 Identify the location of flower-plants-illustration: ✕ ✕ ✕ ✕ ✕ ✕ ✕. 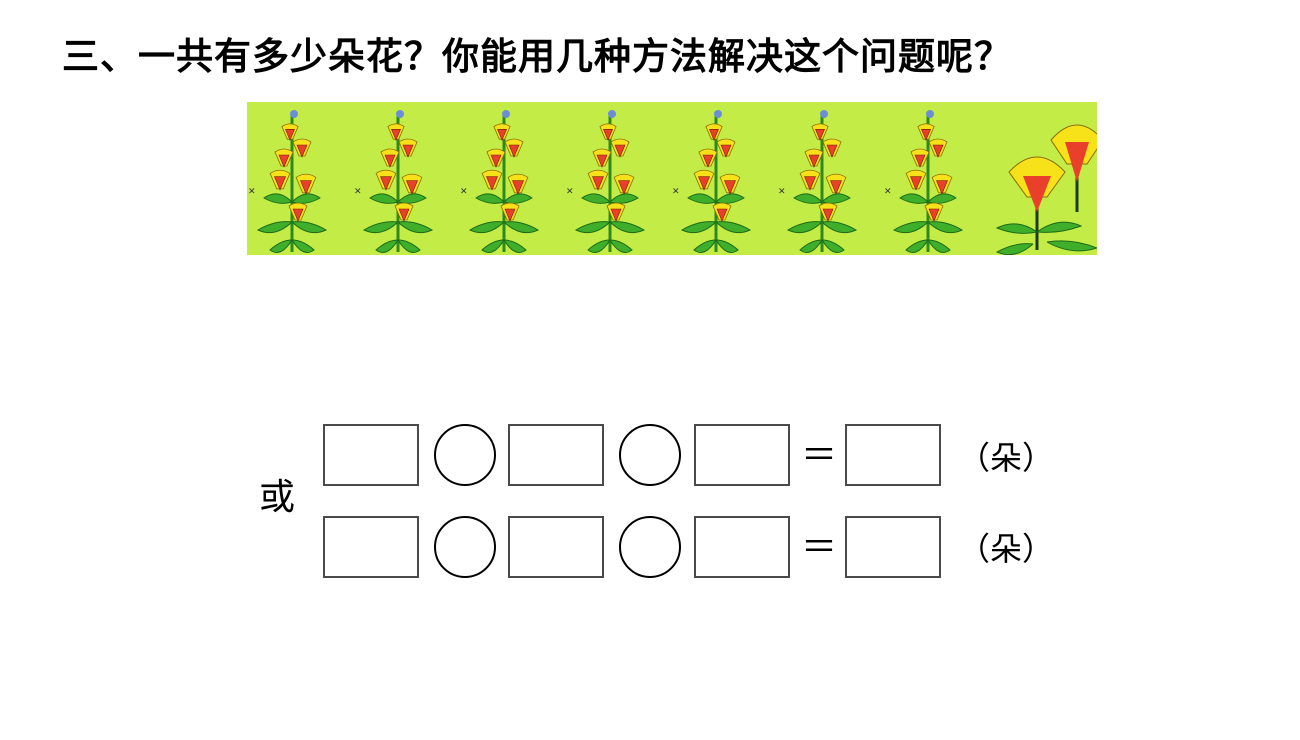
(672, 182).